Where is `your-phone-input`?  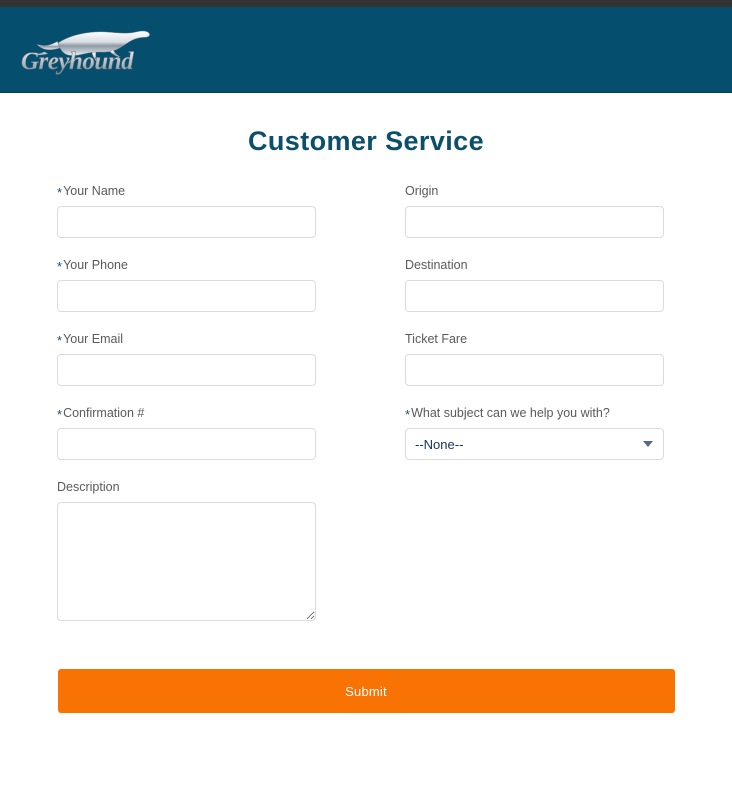
your-phone-input is located at coordinates (186, 296).